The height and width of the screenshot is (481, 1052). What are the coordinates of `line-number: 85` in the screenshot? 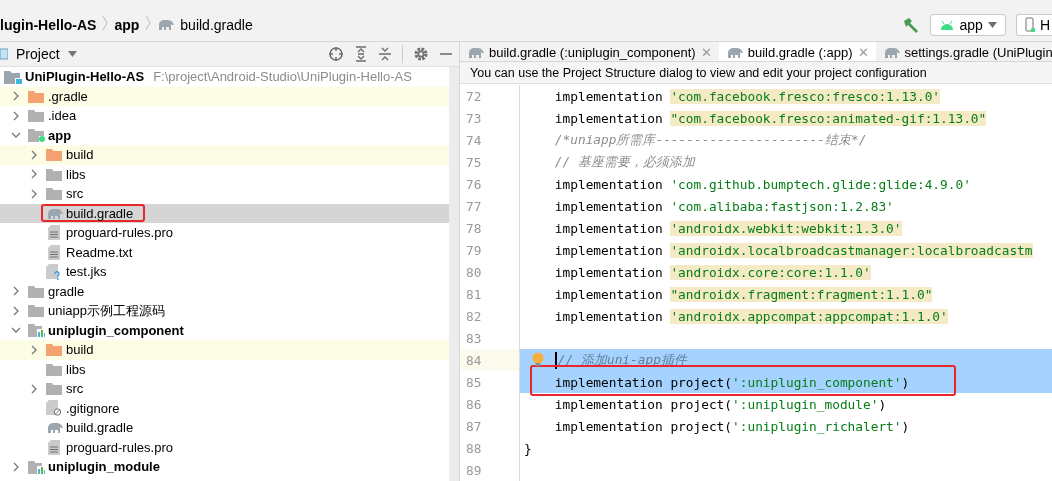 It's located at (474, 382).